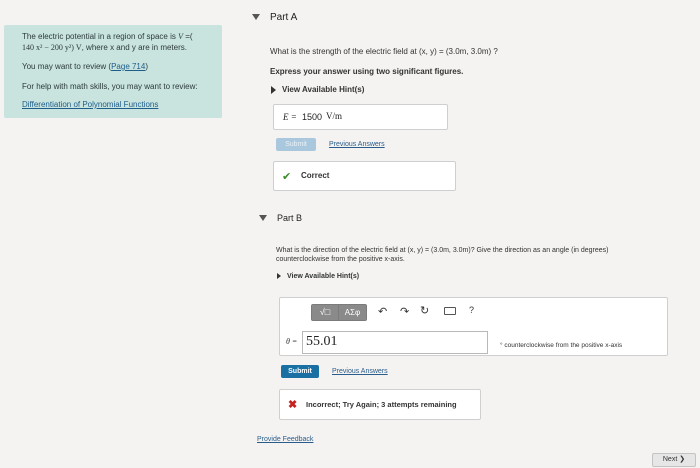 This screenshot has height=468, width=700. I want to click on templates-button: √□, so click(325, 312).